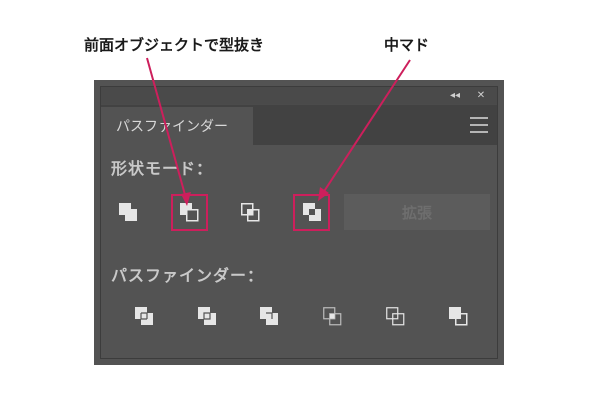 The width and height of the screenshot is (600, 400). I want to click on panel-menu-icon, so click(479, 125).